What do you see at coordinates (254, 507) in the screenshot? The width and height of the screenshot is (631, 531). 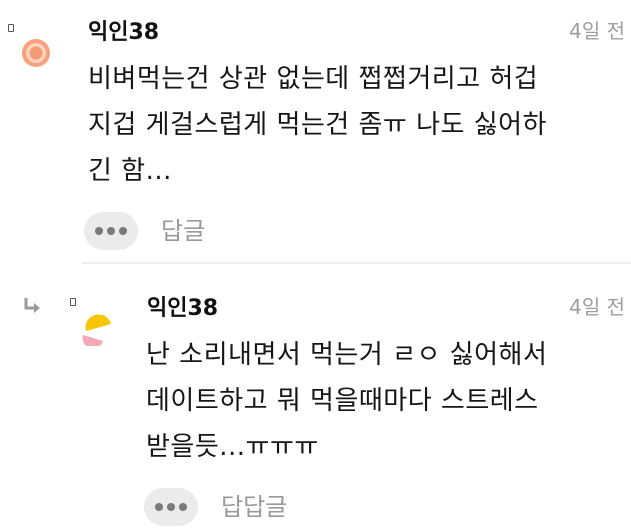 I see `reply-button: 답답글` at bounding box center [254, 507].